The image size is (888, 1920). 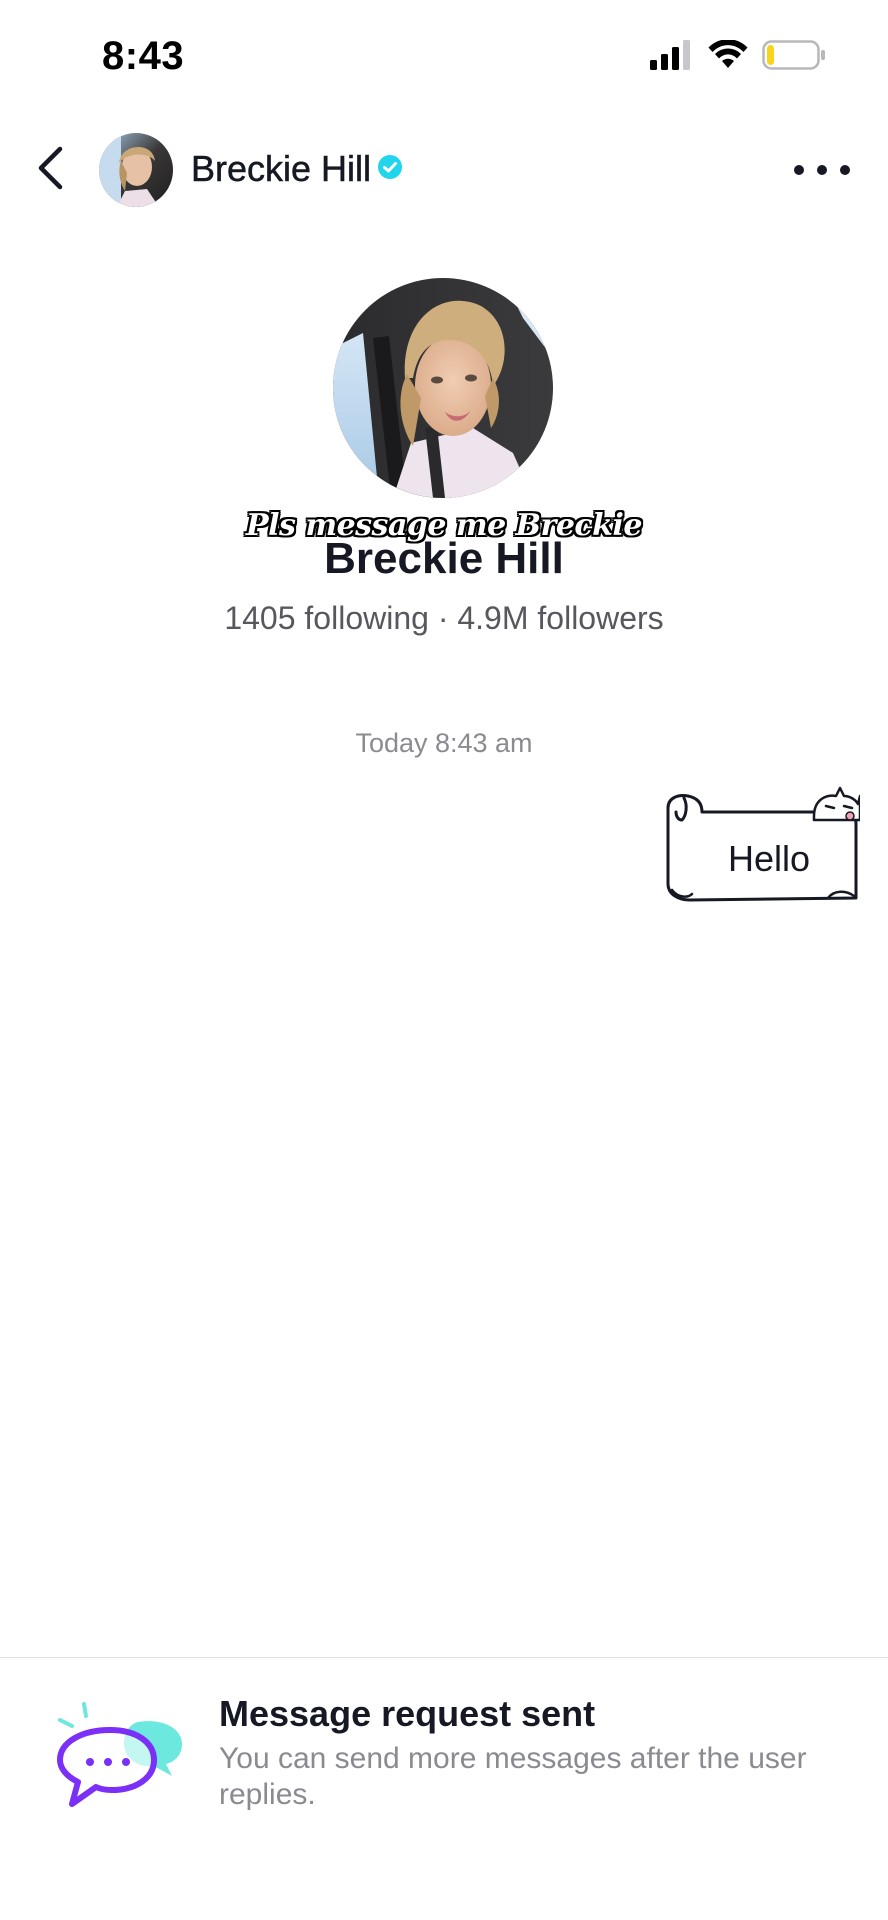 I want to click on sticker-caption: Pls message me Breckie, so click(x=444, y=525).